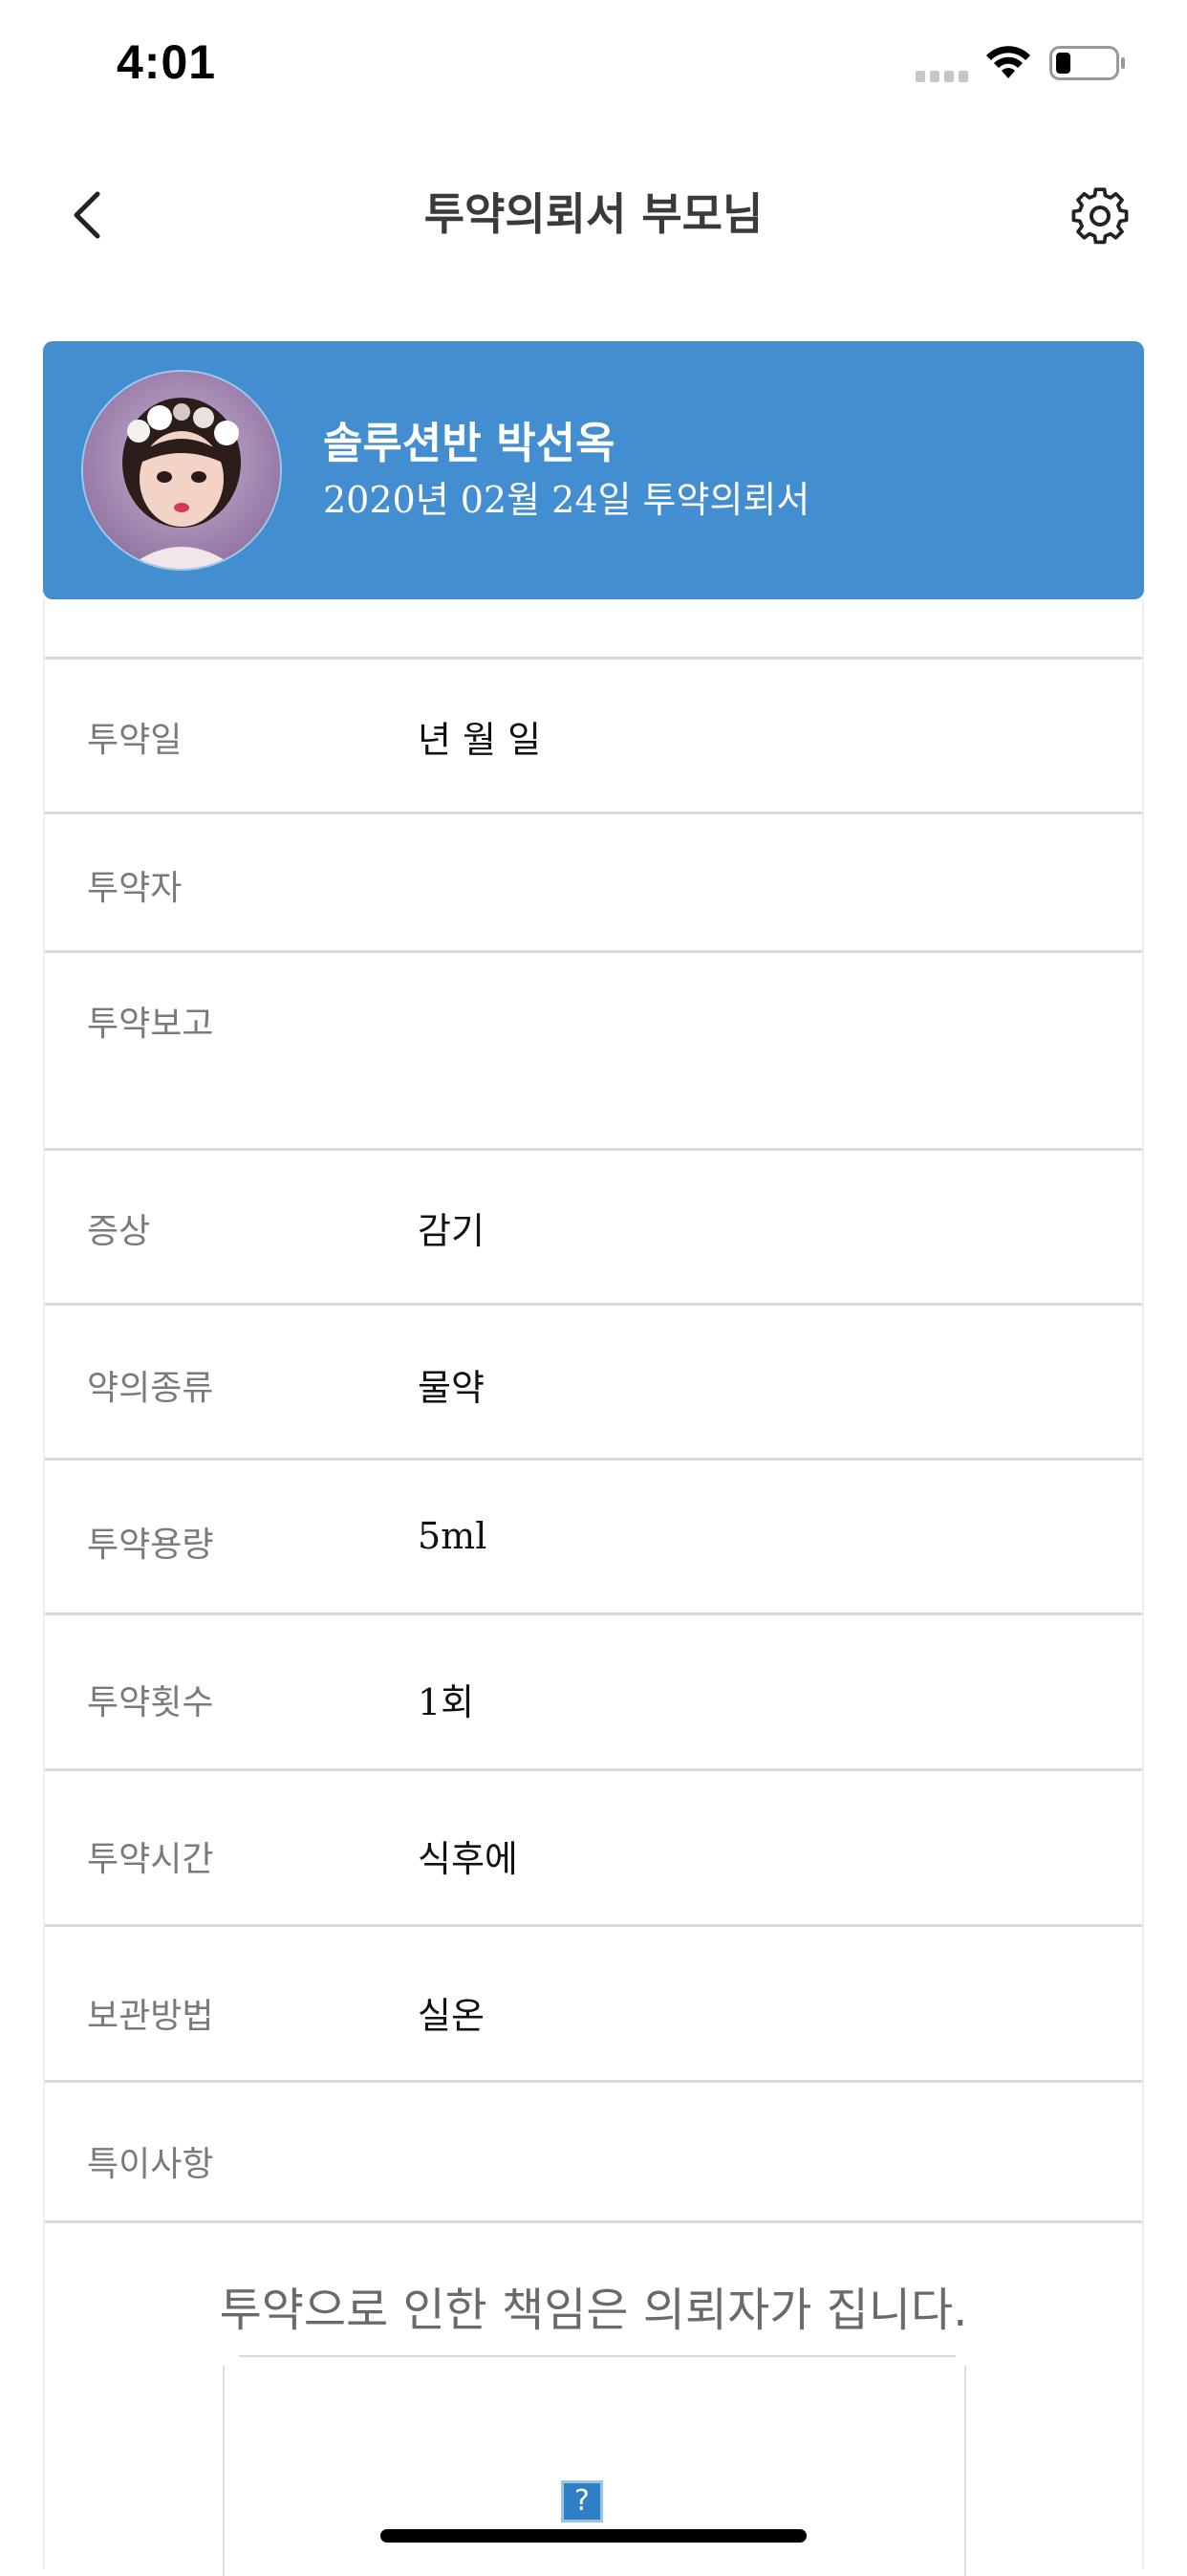 Image resolution: width=1187 pixels, height=2576 pixels. Describe the element at coordinates (582, 2501) in the screenshot. I see `missing-image-icon: ?` at that location.